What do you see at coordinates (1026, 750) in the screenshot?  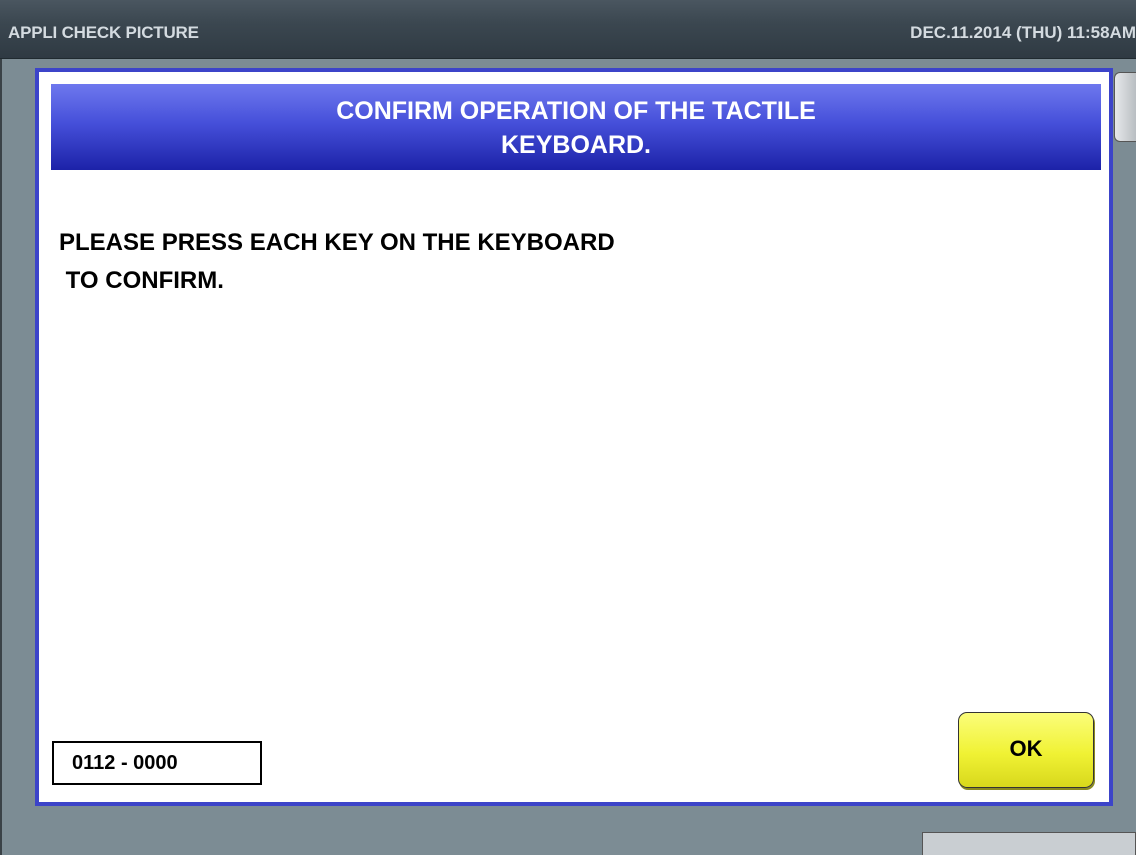 I see `ok-button: OK` at bounding box center [1026, 750].